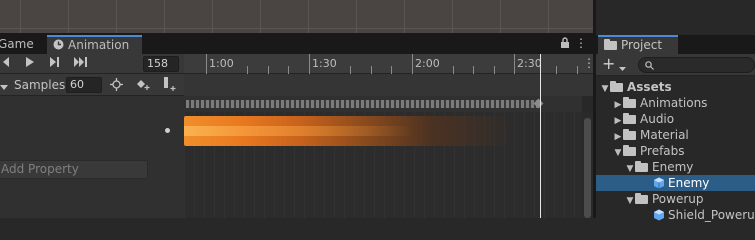 The image size is (755, 240). Describe the element at coordinates (299, 131) in the screenshot. I see `sprite-preview-highlight` at that location.